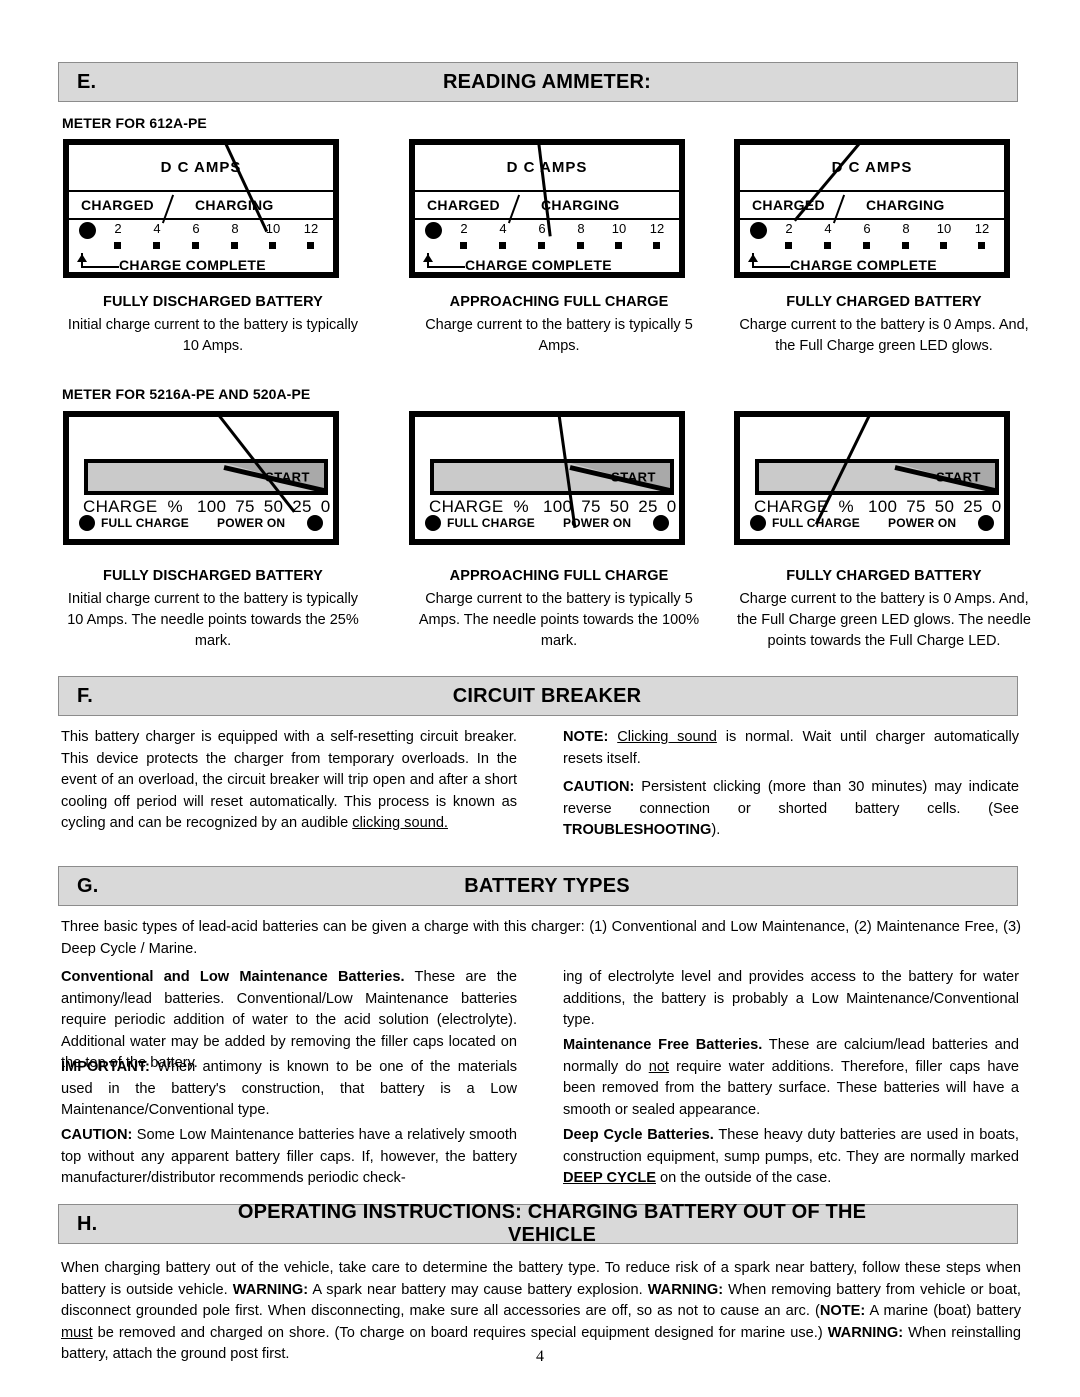  I want to click on meter-zone-row: CHARGED CHARGING, so click(201, 208).